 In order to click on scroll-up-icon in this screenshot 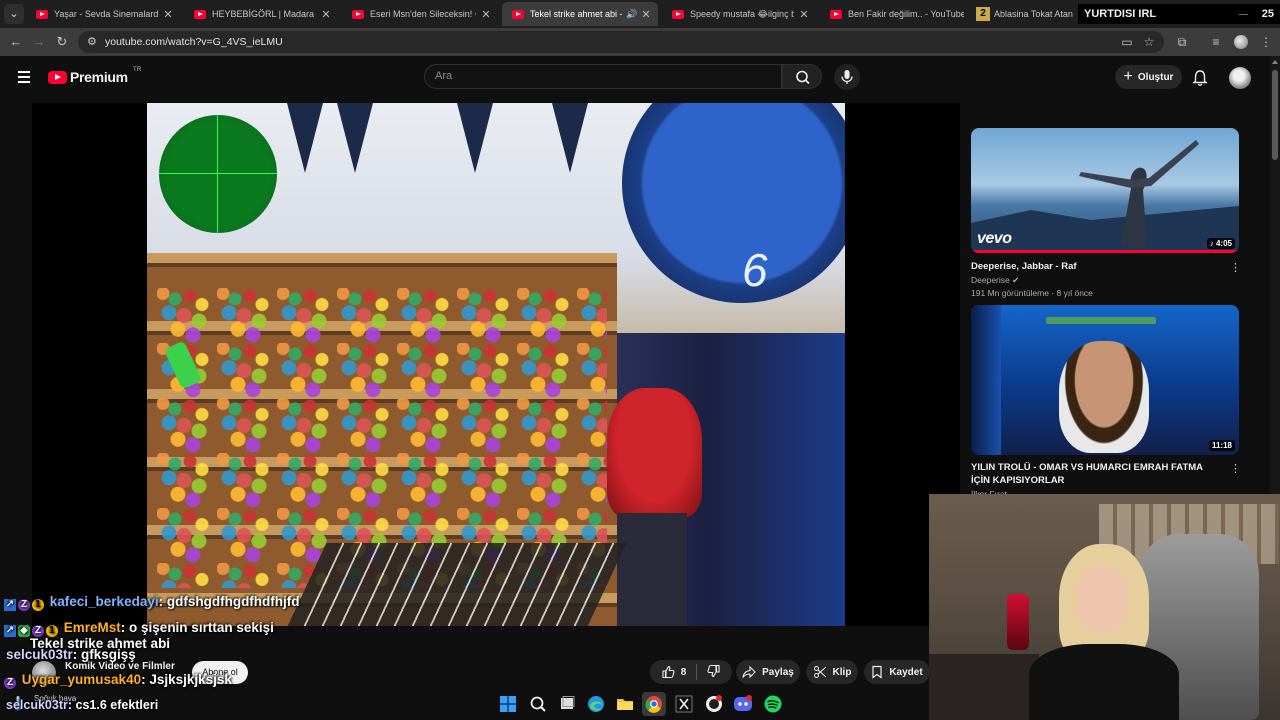, I will do `click(1275, 62)`.